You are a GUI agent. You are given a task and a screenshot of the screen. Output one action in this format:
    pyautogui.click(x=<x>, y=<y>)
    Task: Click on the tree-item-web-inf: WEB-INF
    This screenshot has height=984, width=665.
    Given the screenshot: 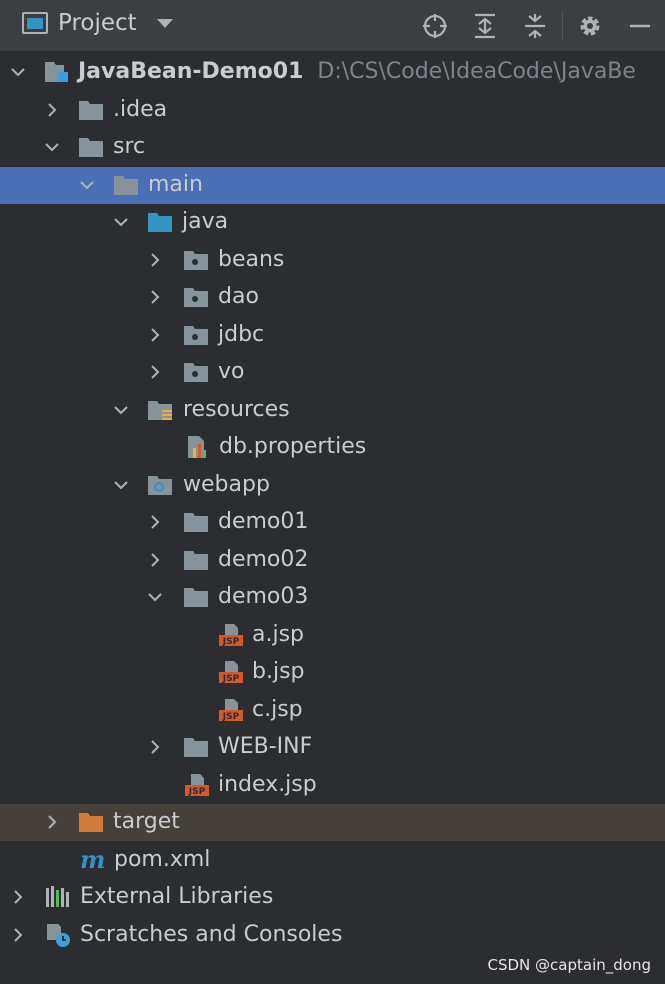 What is the action you would take?
    pyautogui.click(x=332, y=747)
    